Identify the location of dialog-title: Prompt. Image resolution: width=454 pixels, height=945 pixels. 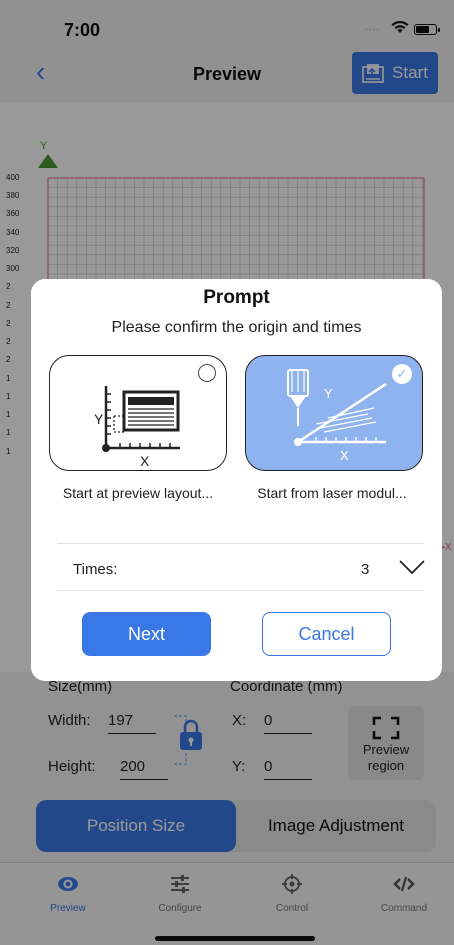
(236, 297).